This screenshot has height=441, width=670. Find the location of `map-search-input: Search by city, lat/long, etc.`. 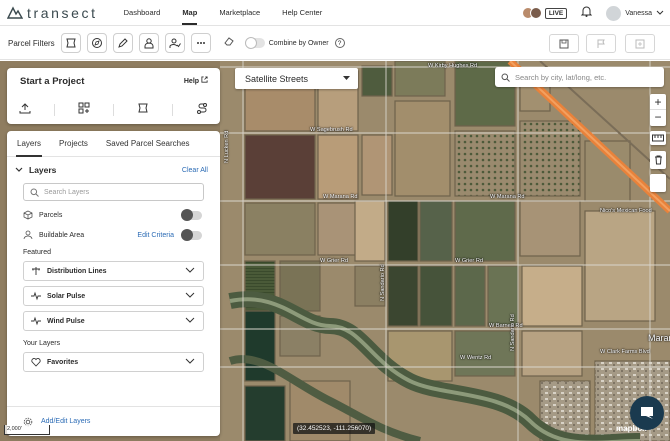

map-search-input: Search by city, lat/long, etc. is located at coordinates (579, 77).